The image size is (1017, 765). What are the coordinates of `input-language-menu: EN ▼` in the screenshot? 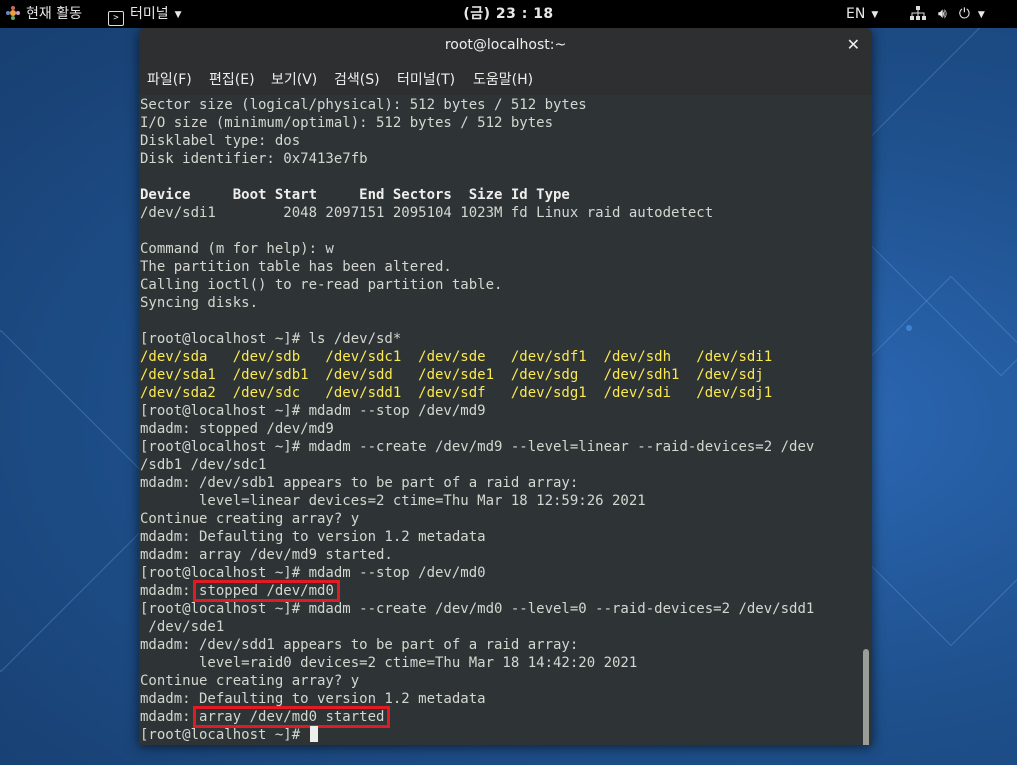 It's located at (862, 14).